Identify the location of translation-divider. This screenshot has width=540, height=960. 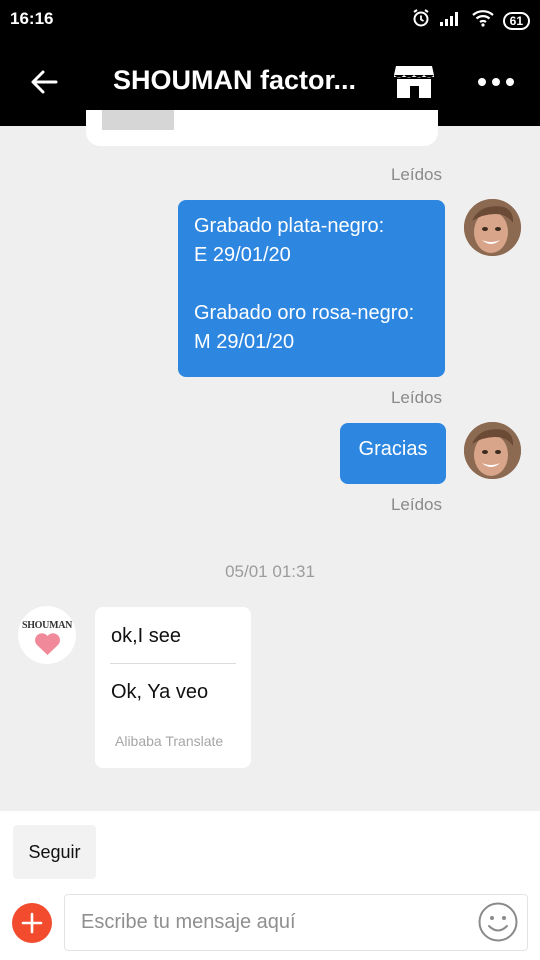
(173, 663).